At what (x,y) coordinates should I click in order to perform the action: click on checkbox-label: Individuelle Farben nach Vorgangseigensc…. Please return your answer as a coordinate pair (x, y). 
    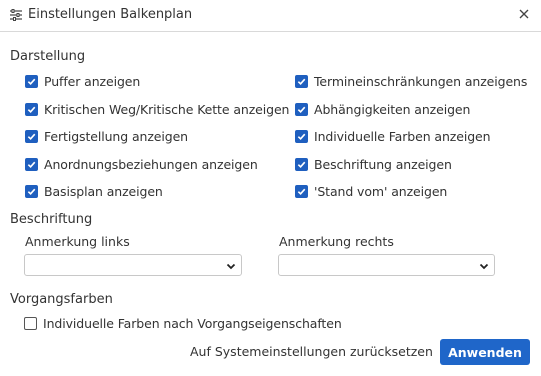
    Looking at the image, I should click on (192, 323).